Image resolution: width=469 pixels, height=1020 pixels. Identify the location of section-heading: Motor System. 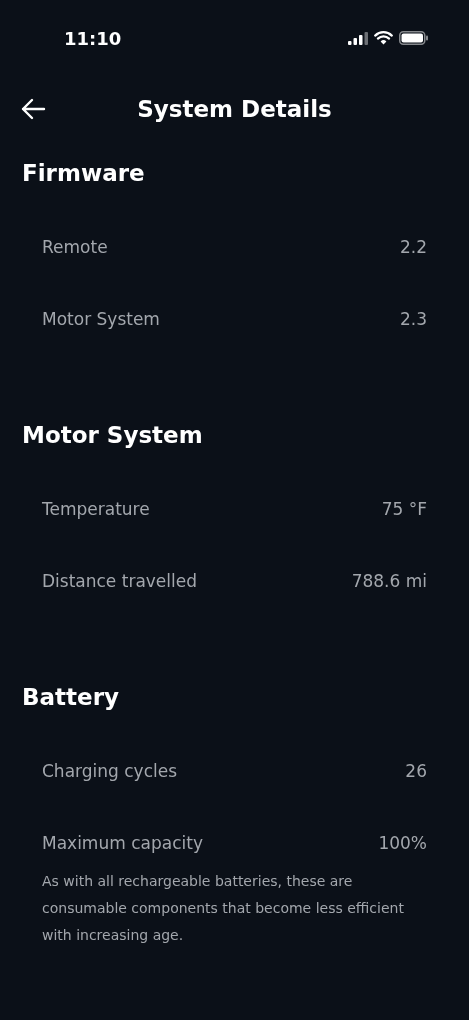
(112, 435).